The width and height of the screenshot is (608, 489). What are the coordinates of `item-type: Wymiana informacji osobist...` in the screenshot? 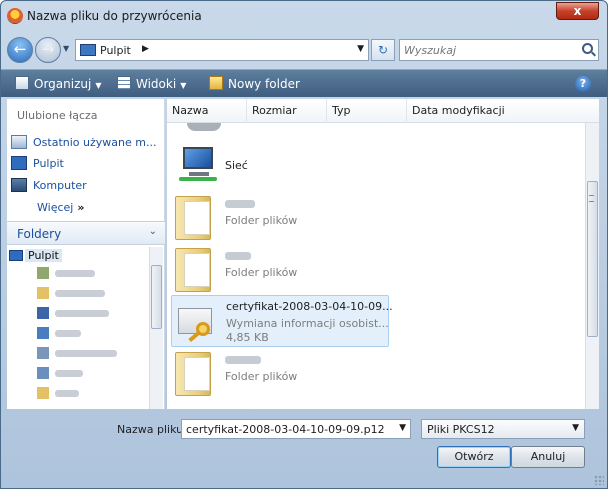 It's located at (307, 323).